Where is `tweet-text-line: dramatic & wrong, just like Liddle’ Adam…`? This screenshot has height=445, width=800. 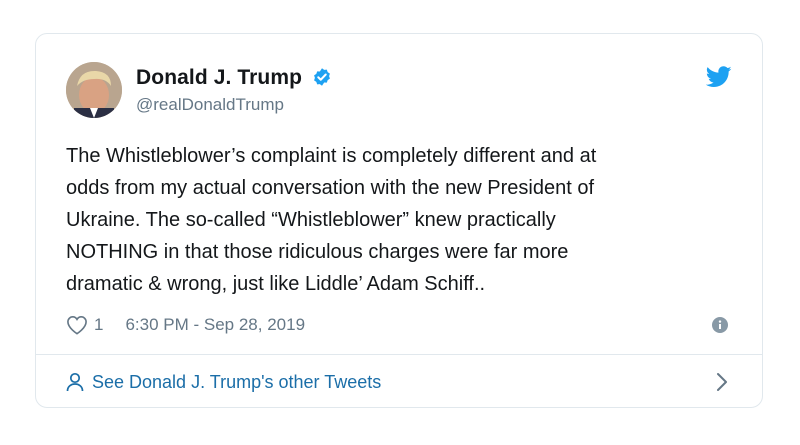 tweet-text-line: dramatic & wrong, just like Liddle’ Adam… is located at coordinates (276, 284).